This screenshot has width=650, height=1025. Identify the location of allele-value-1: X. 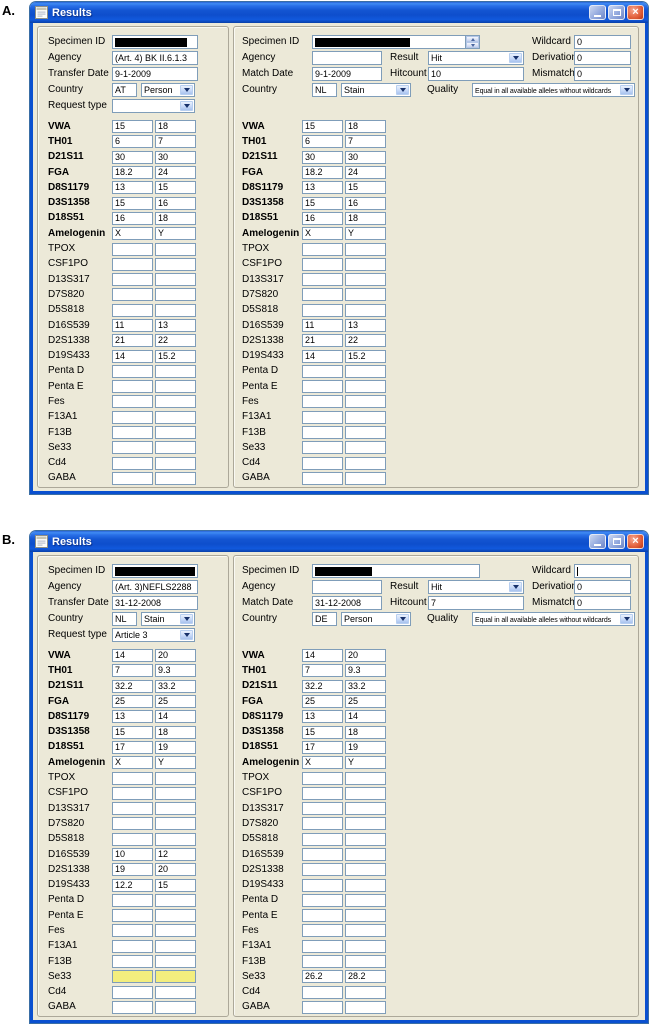
(322, 234).